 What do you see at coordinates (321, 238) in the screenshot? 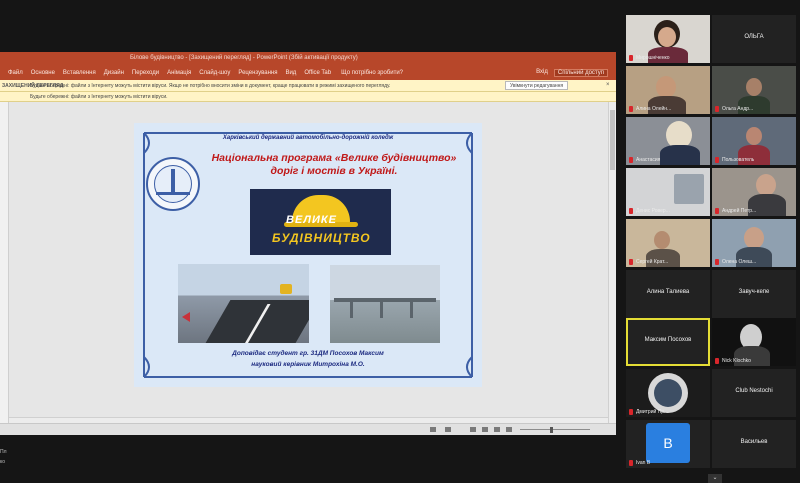
I see `banner-word2: БУДІВНИЦТВО` at bounding box center [321, 238].